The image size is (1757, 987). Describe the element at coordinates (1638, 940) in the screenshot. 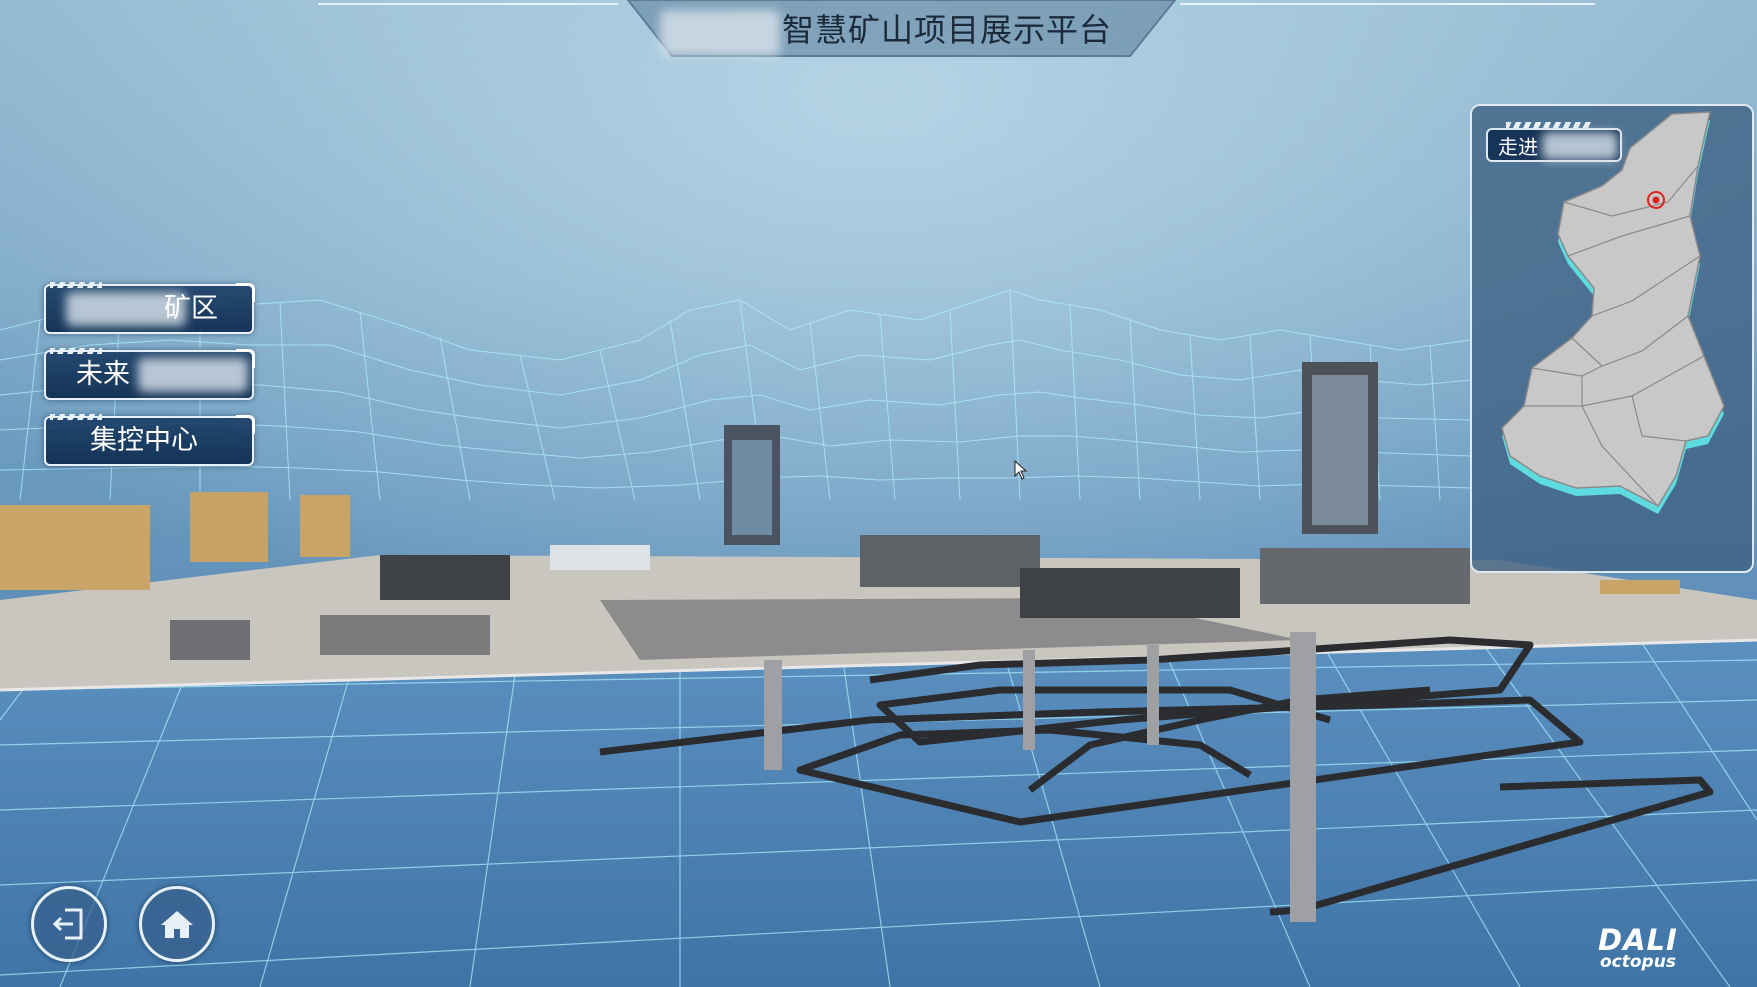

I see `logo-wordmark: DALI` at that location.